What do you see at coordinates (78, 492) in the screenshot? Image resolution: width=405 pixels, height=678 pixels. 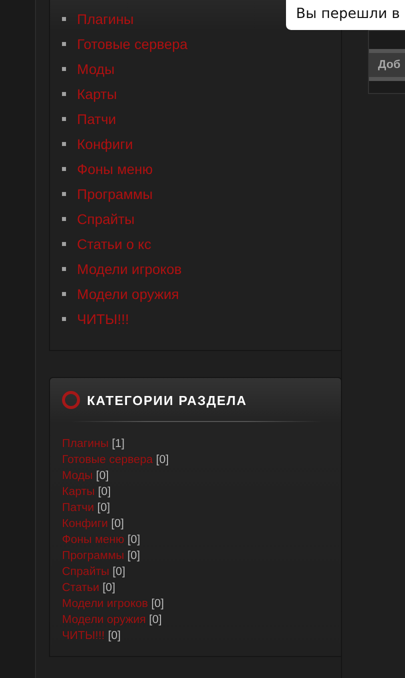 I see `category-link: Карты` at bounding box center [78, 492].